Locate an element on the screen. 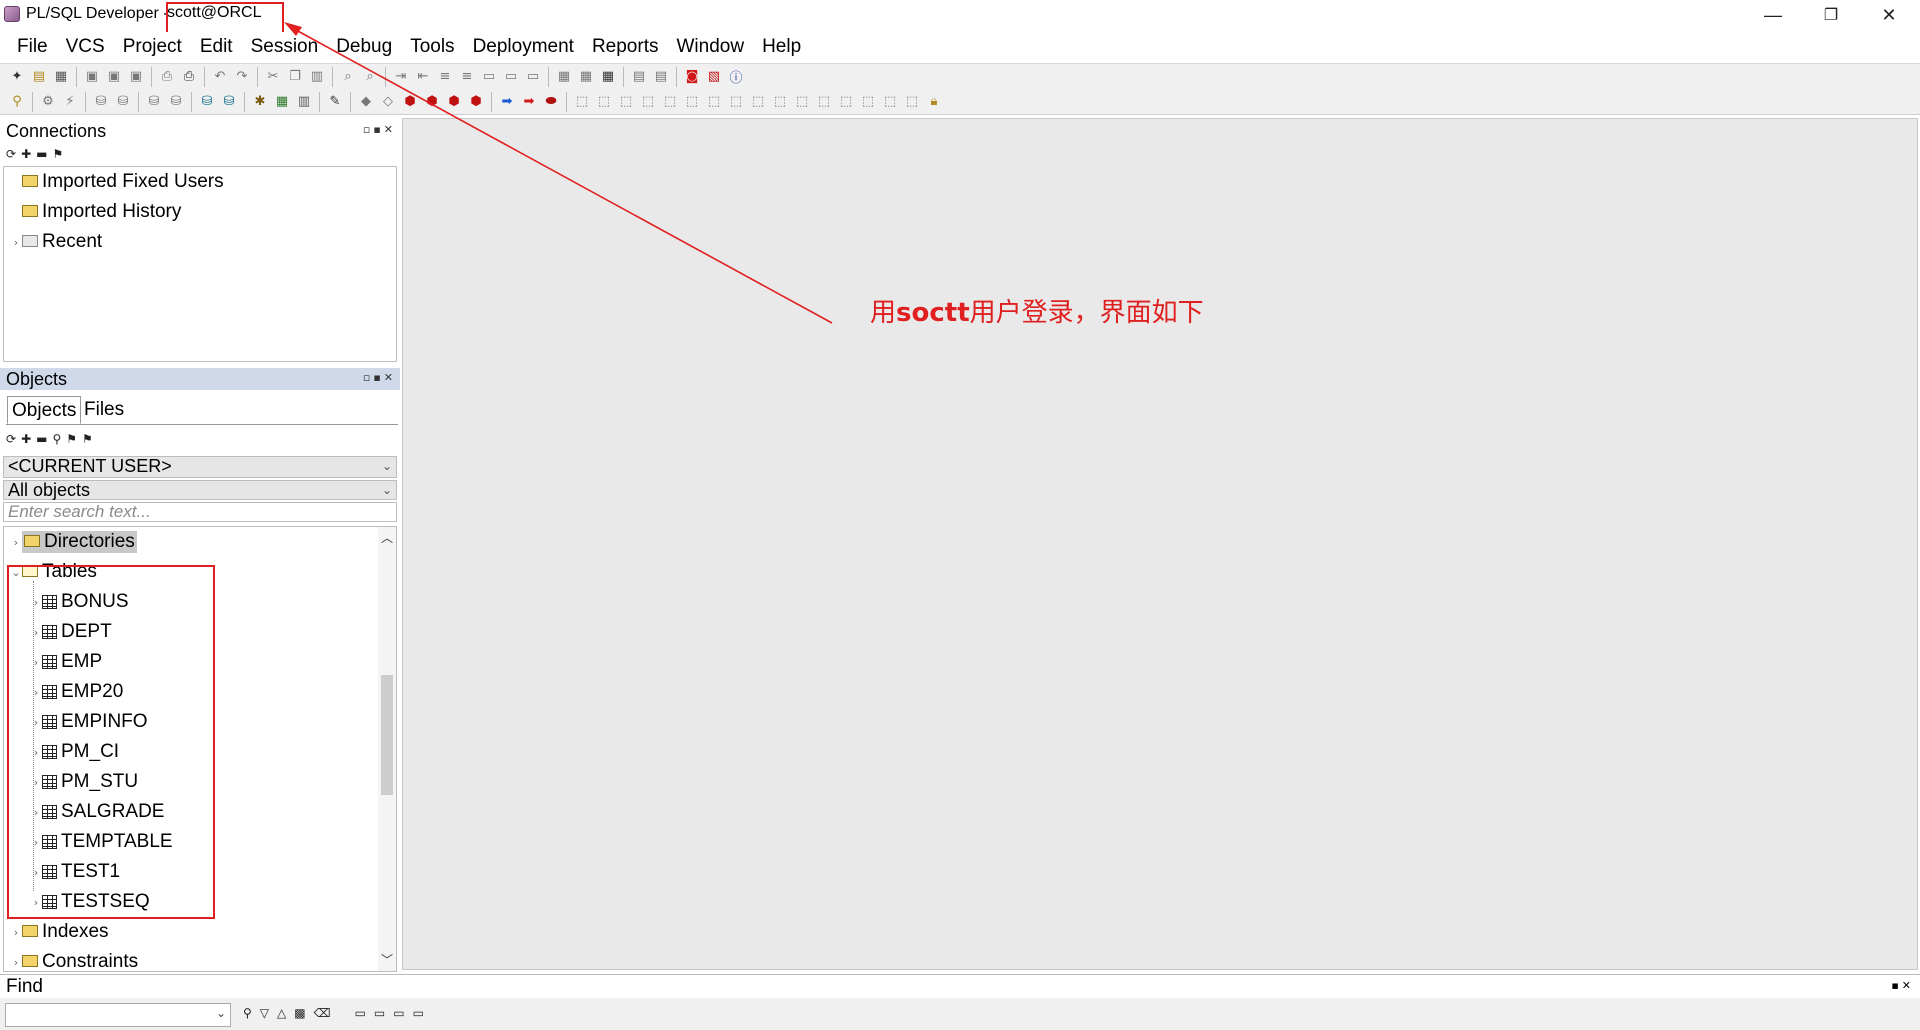 The image size is (1920, 1030). find-input: ⌄ is located at coordinates (118, 1015).